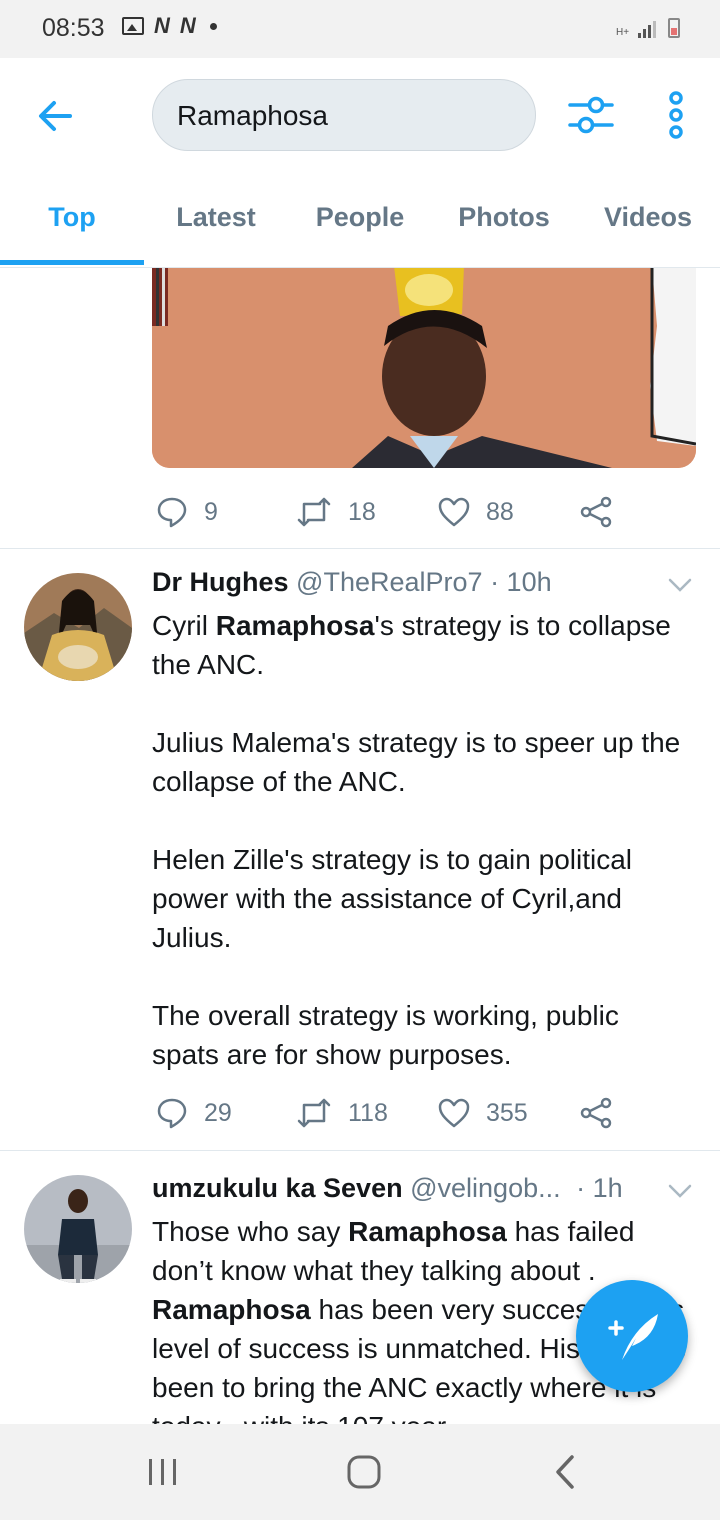 Image resolution: width=720 pixels, height=1520 pixels. I want to click on reply-count: 29, so click(218, 1112).